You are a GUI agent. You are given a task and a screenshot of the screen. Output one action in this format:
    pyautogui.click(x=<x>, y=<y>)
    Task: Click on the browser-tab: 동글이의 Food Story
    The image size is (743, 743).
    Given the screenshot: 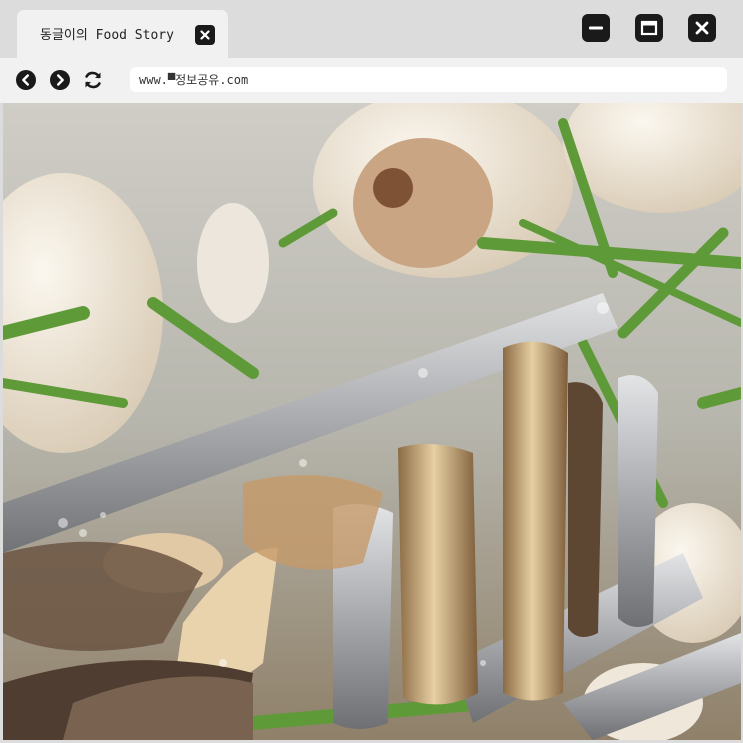 What is the action you would take?
    pyautogui.click(x=122, y=34)
    